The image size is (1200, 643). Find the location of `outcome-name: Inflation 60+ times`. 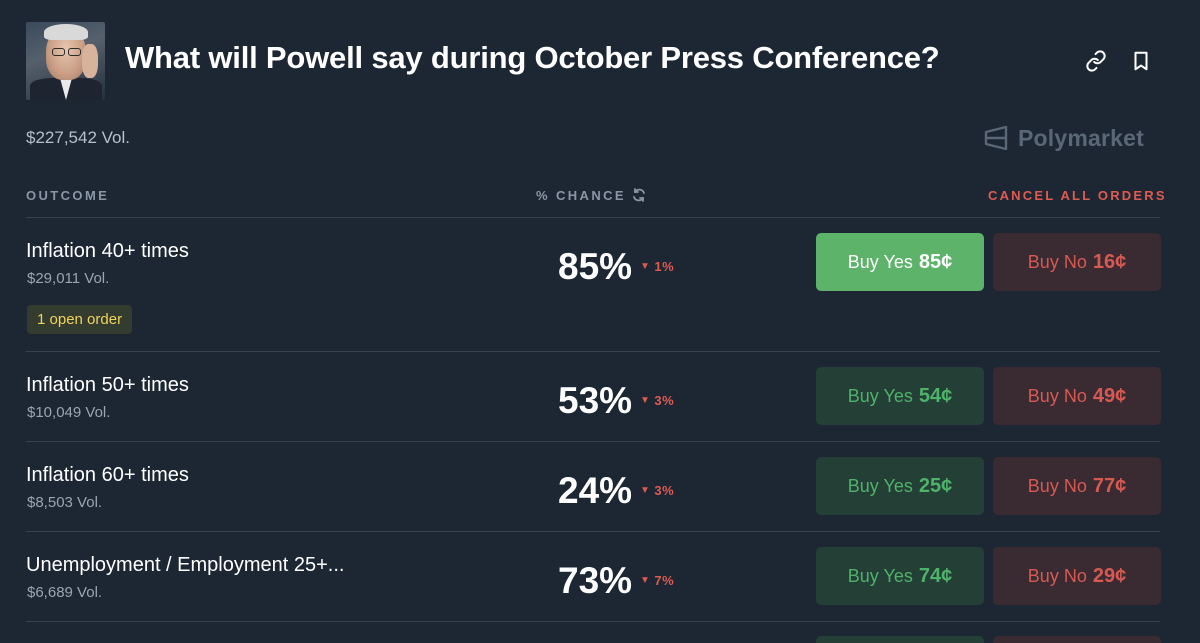

outcome-name: Inflation 60+ times is located at coordinates (107, 475).